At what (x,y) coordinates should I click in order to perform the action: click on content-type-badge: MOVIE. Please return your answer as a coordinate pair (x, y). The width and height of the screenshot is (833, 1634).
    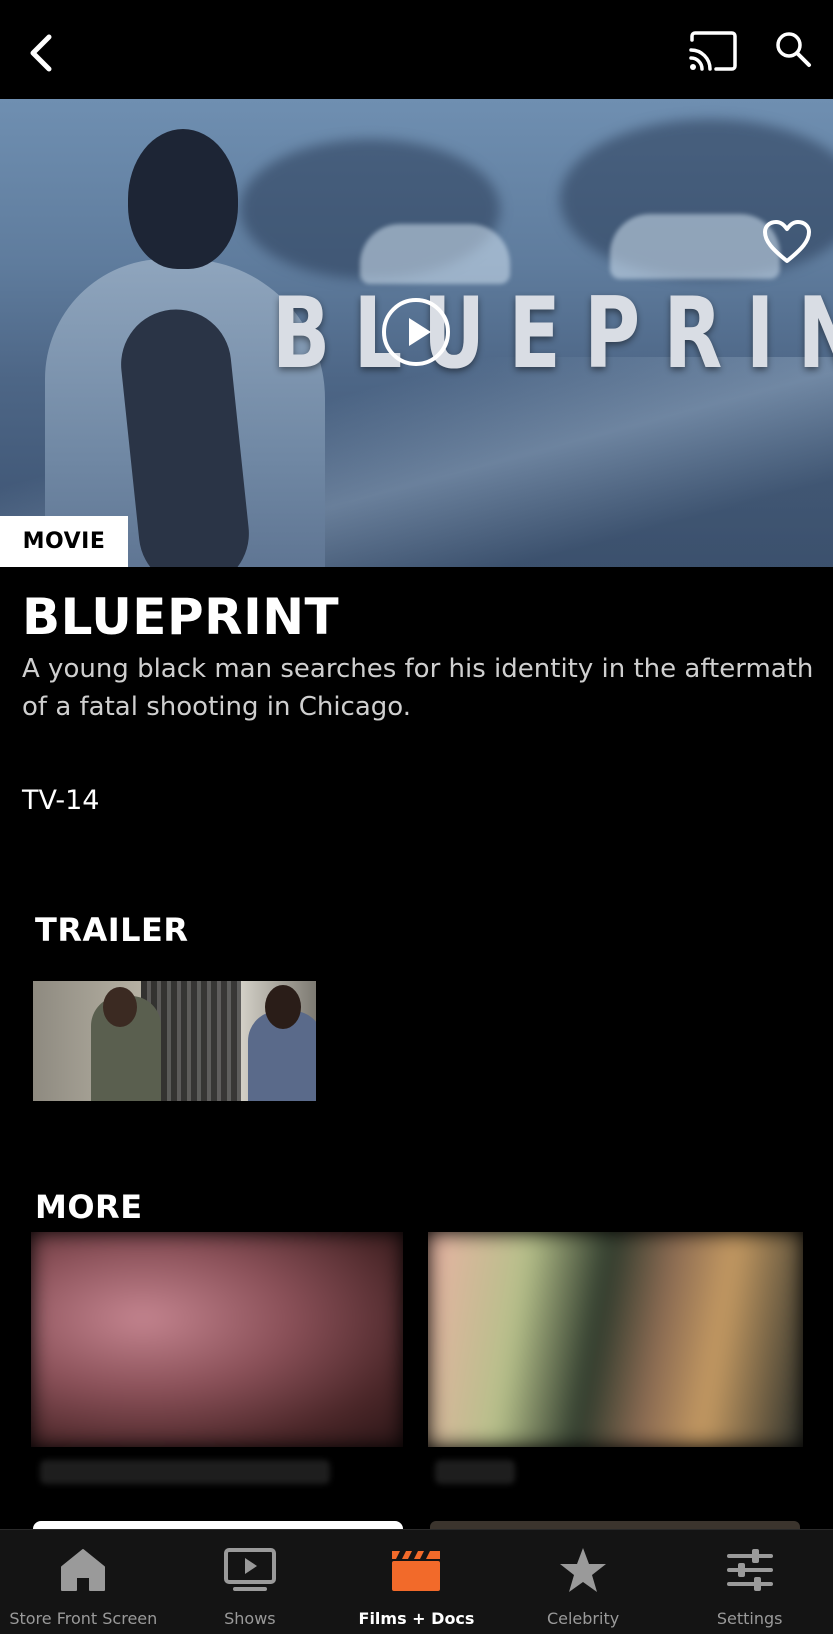
    Looking at the image, I should click on (64, 541).